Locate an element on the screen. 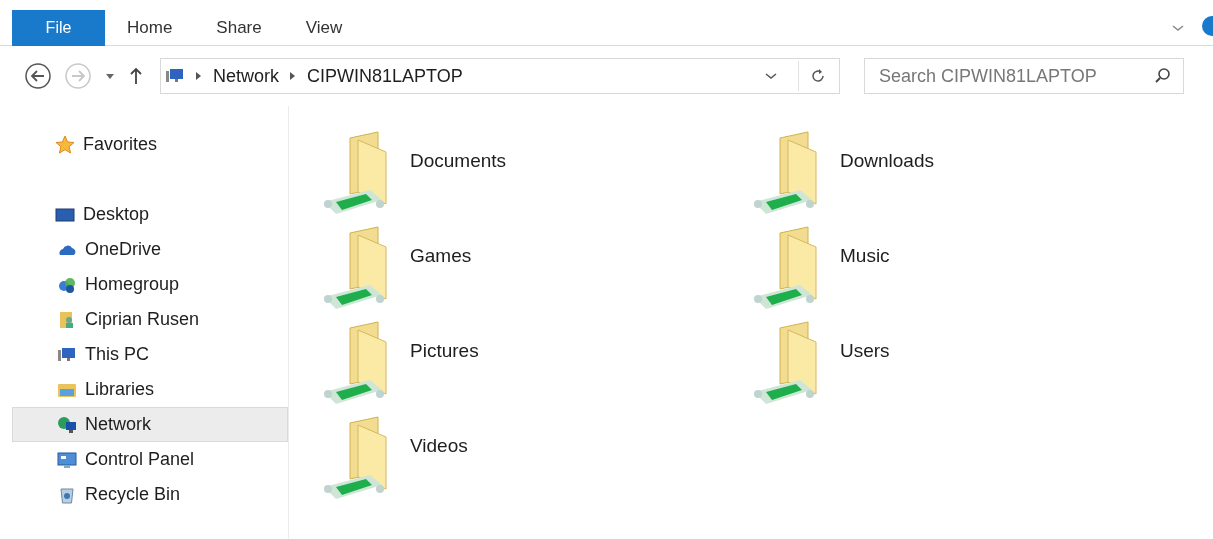  nav-item: Desktop is located at coordinates (150, 214).